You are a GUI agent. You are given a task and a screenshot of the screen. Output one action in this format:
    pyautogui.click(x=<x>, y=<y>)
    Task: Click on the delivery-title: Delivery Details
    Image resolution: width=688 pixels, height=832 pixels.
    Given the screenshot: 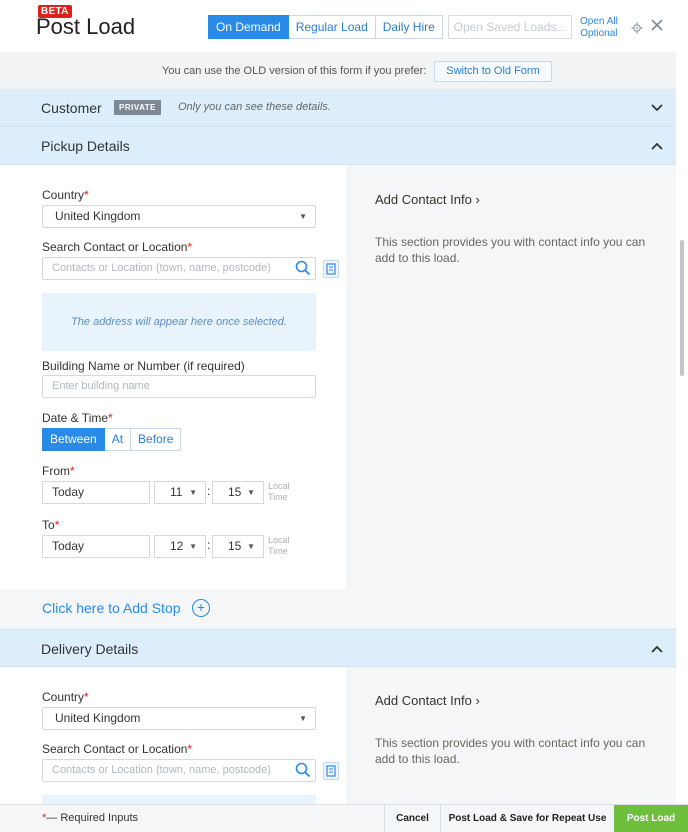 What is the action you would take?
    pyautogui.click(x=90, y=649)
    